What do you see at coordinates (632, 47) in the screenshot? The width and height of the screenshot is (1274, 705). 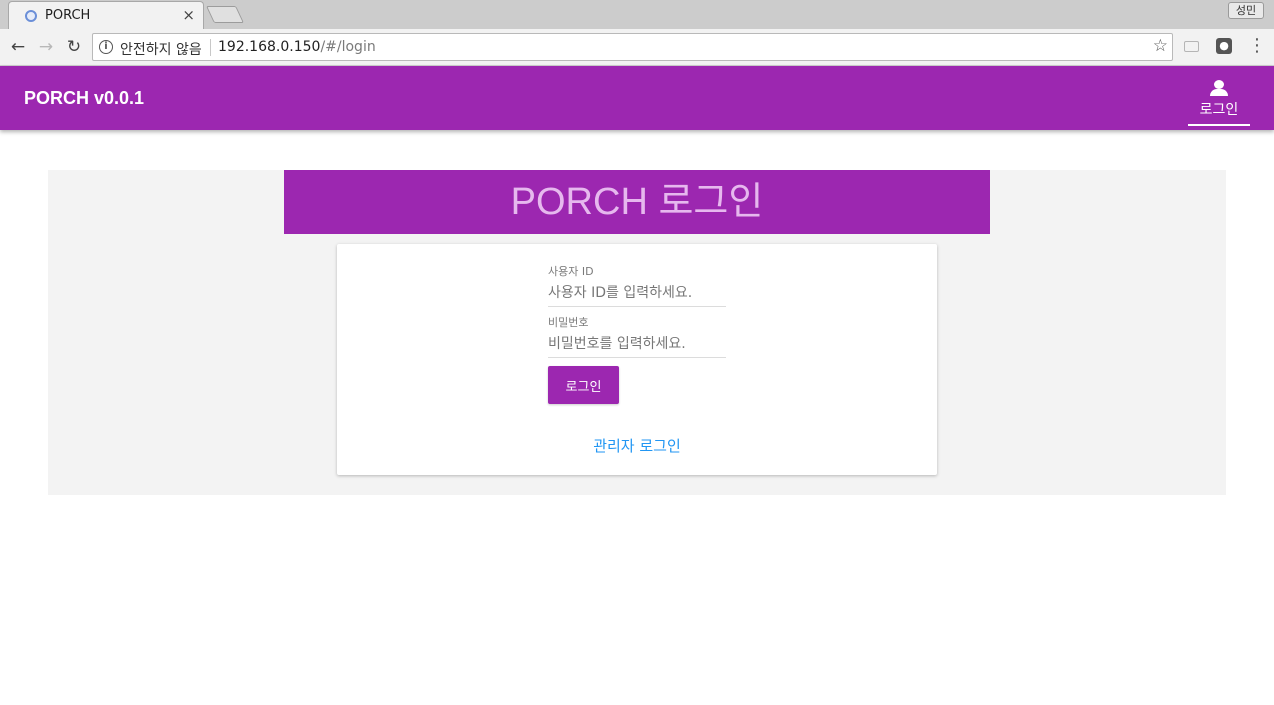 I see `address-bar: i 안전하지 않음 192.168.0.150/#/login ☆` at bounding box center [632, 47].